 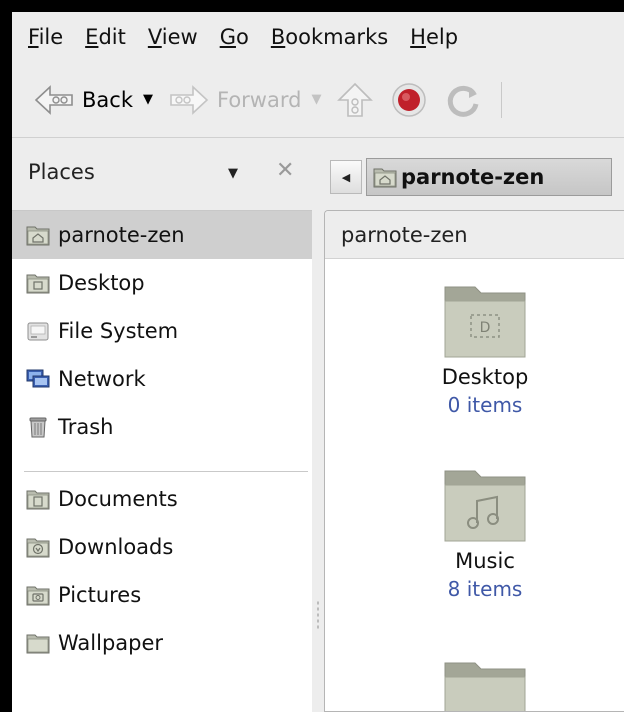 What do you see at coordinates (121, 235) in the screenshot?
I see `sidebar-item-label: parnote-zen` at bounding box center [121, 235].